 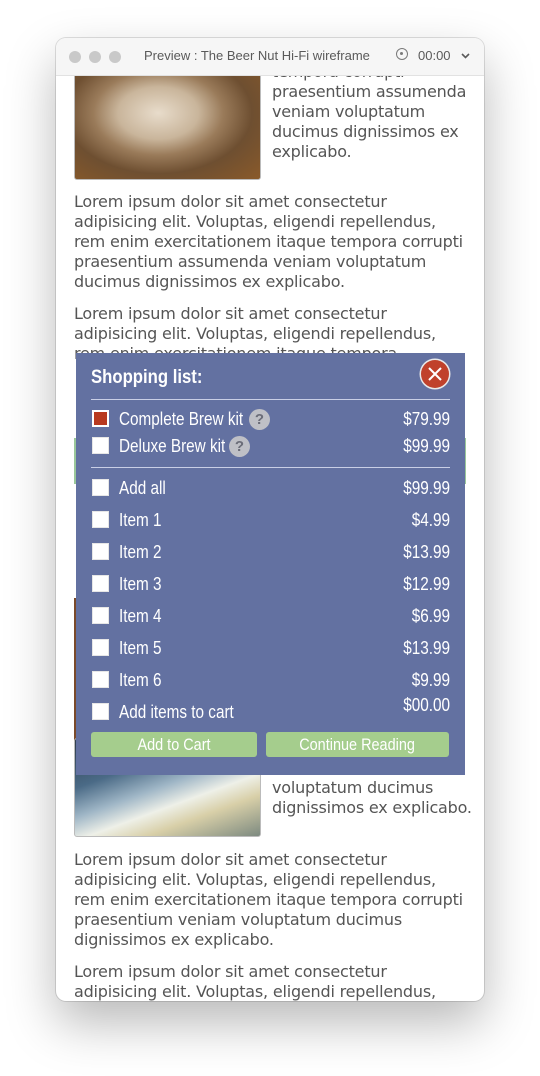 I want to click on continue-reading-button: Continue Reading, so click(x=357, y=744).